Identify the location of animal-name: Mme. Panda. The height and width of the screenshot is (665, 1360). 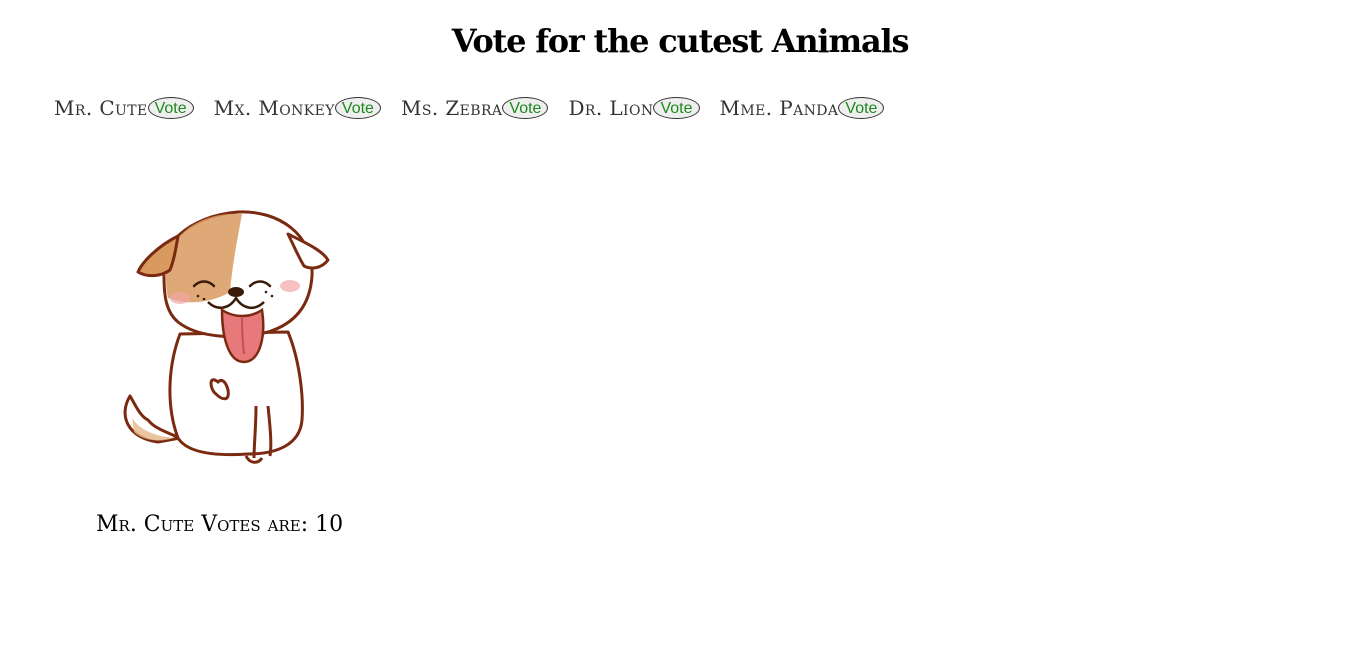
(779, 108).